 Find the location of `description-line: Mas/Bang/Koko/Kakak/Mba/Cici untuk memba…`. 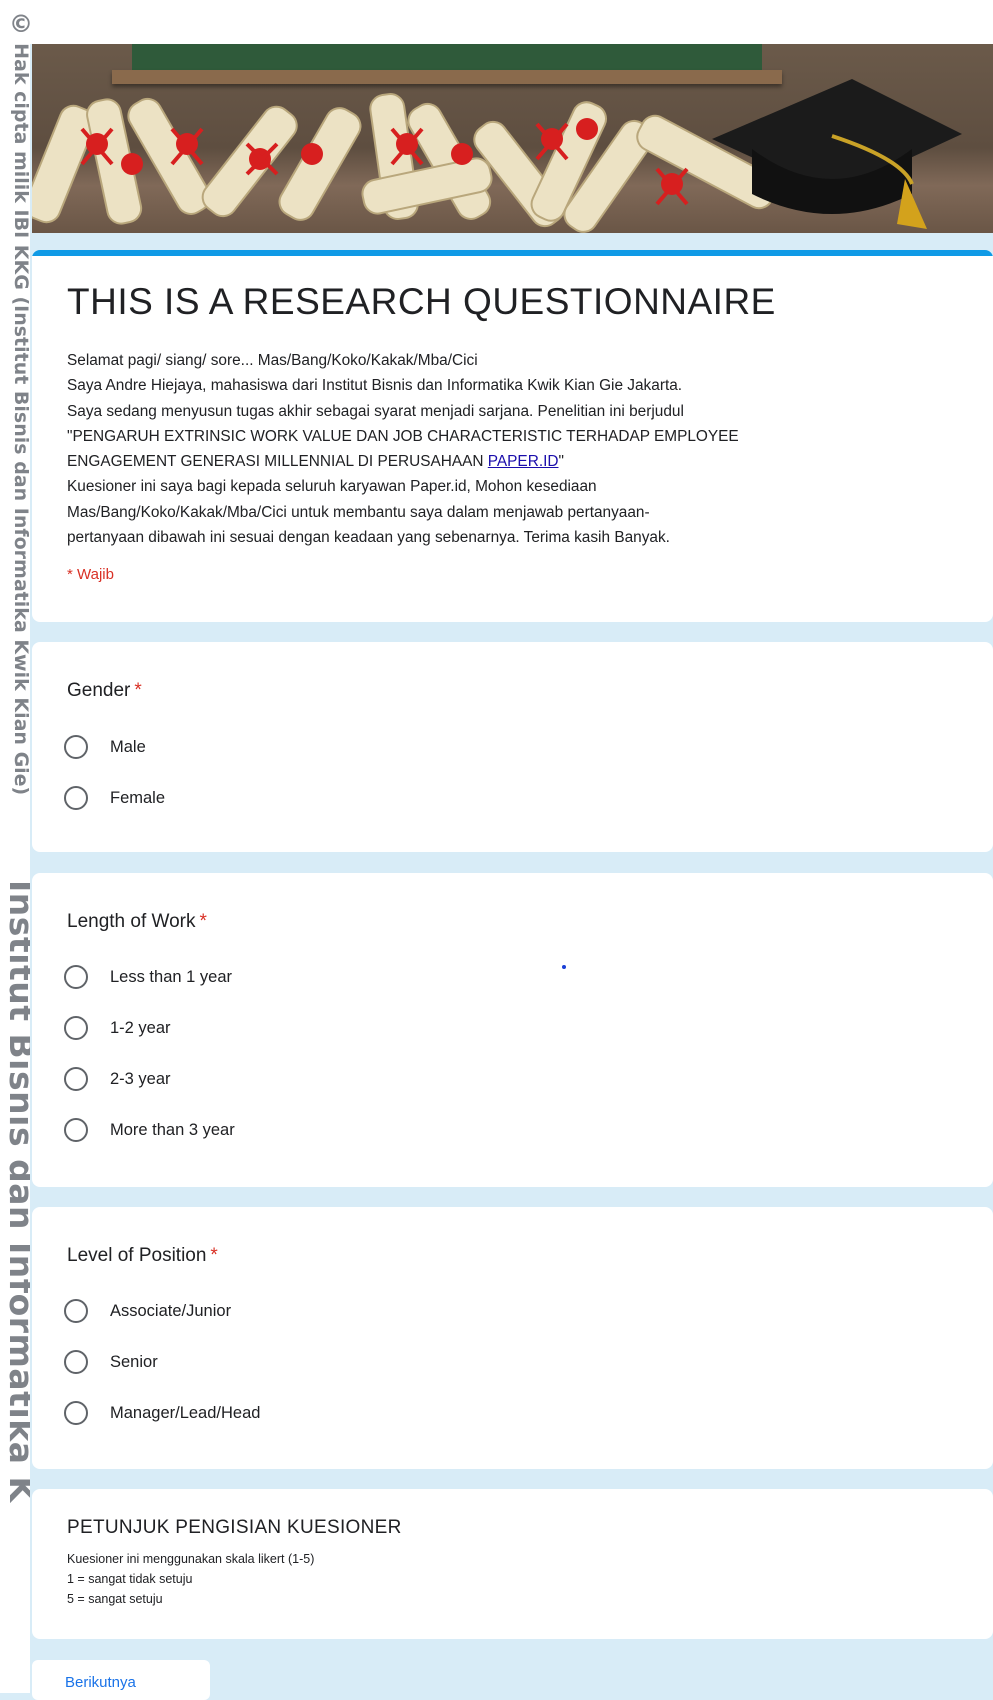

description-line: Mas/Bang/Koko/Kakak/Mba/Cici untuk memba… is located at coordinates (358, 512).